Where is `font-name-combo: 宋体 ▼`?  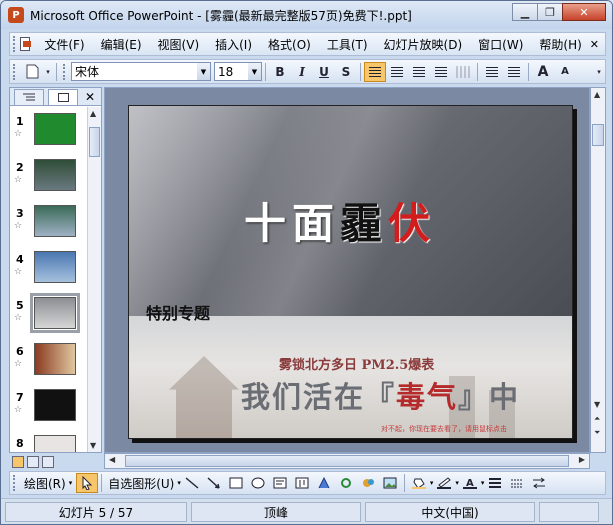 font-name-combo: 宋体 ▼ is located at coordinates (141, 71).